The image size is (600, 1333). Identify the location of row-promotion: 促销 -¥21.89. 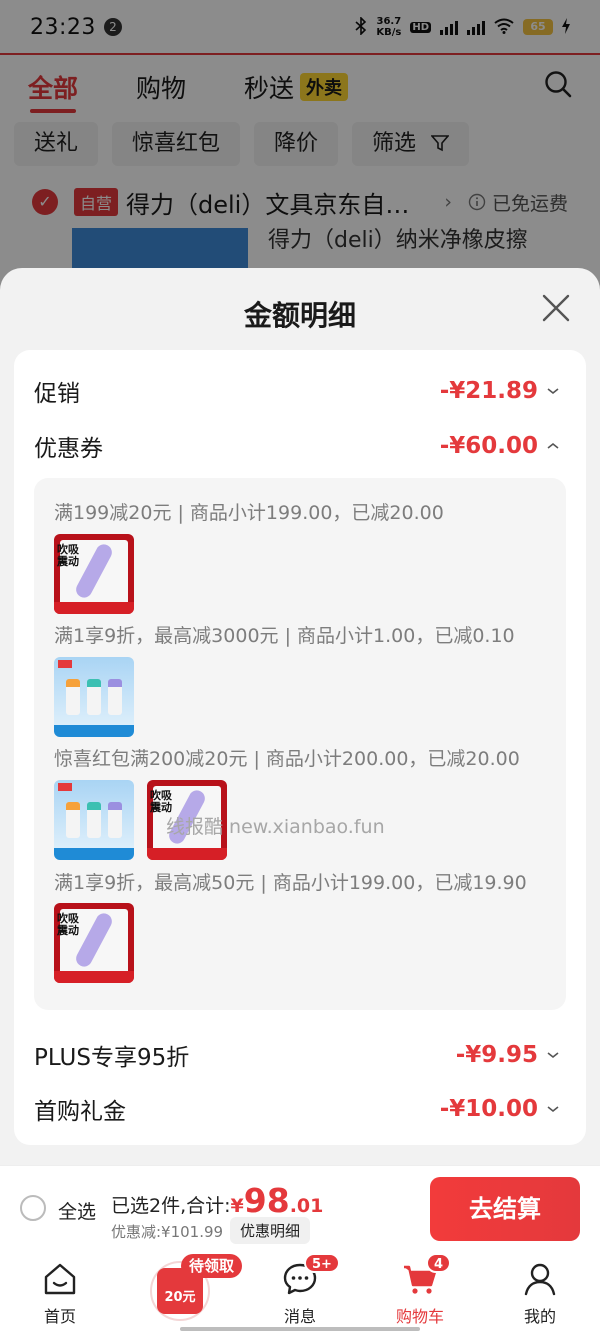
(297, 391).